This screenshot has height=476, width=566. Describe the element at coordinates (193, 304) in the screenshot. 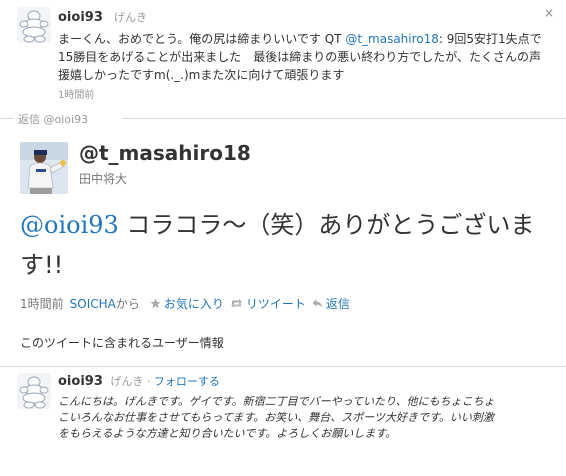

I see `favorite-label: お気に入り` at that location.